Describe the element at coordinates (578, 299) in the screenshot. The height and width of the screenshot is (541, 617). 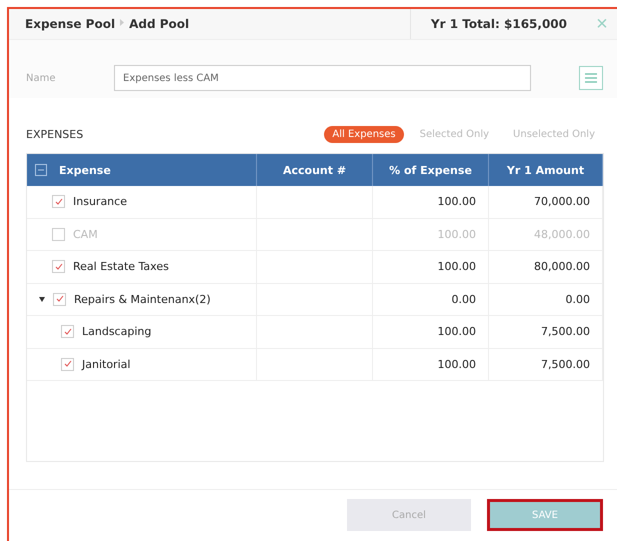
I see `amount-value: 0.00` at that location.